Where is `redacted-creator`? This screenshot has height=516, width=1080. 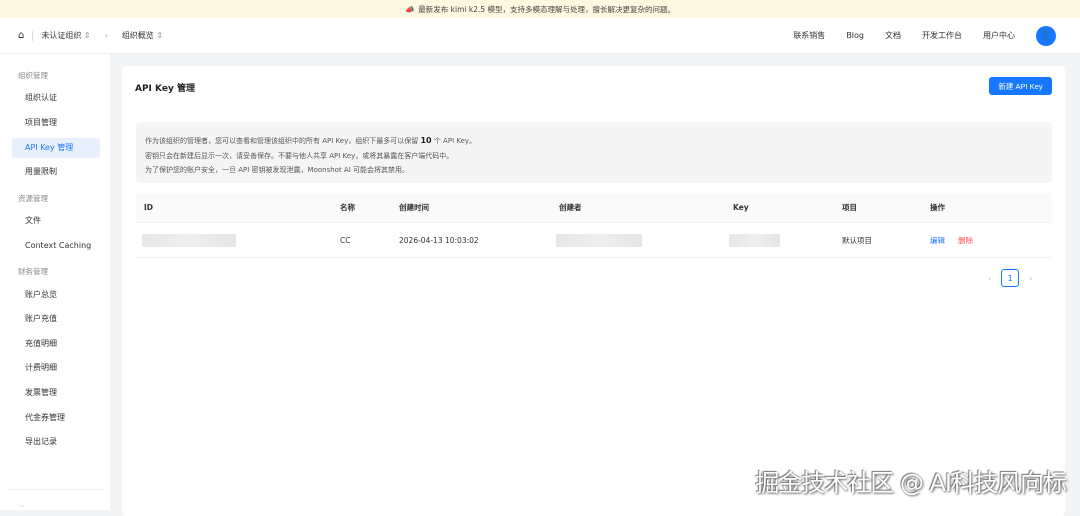
redacted-creator is located at coordinates (599, 240).